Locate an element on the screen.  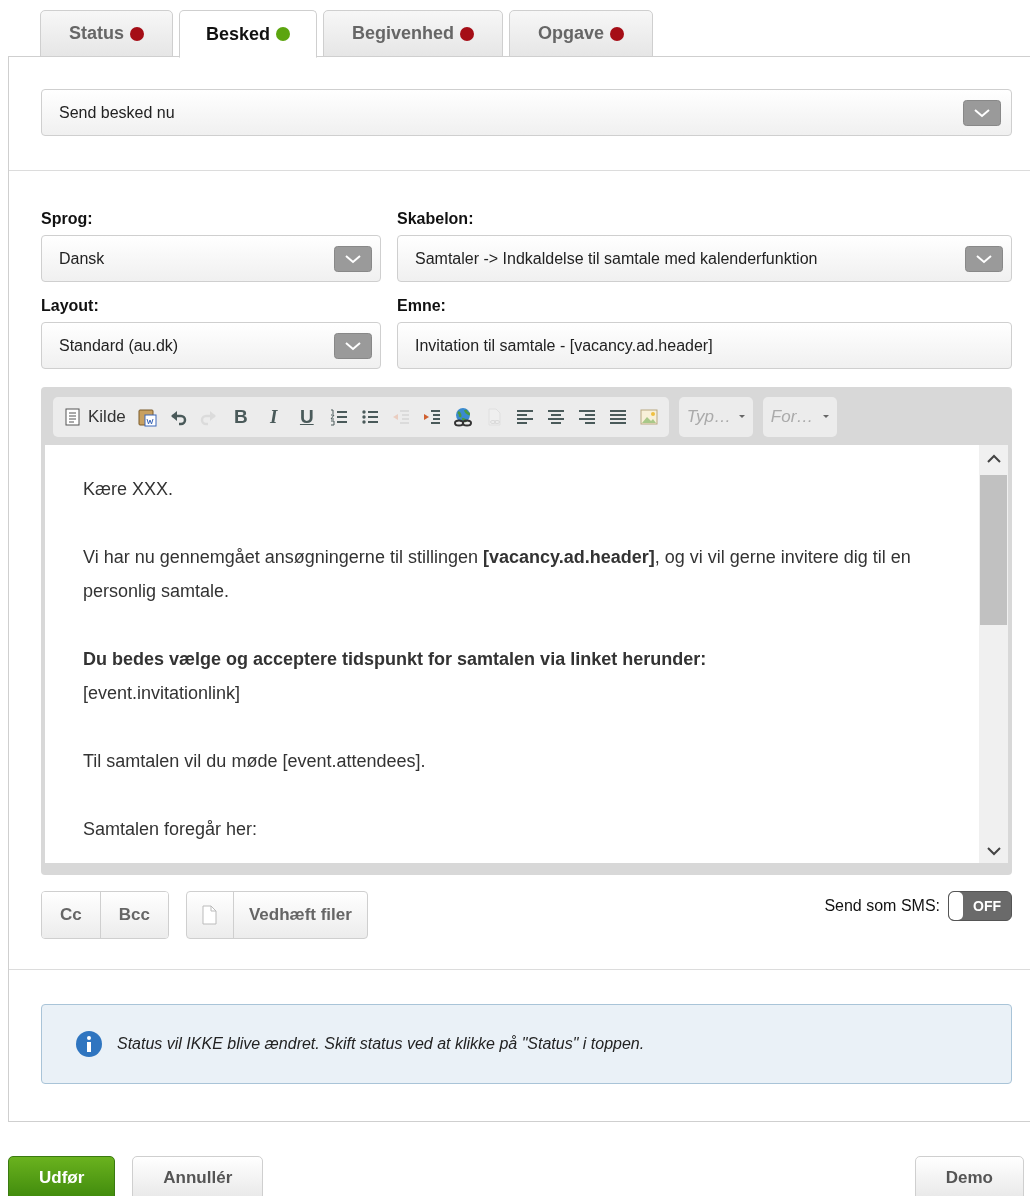
align-center-button is located at coordinates (555, 417).